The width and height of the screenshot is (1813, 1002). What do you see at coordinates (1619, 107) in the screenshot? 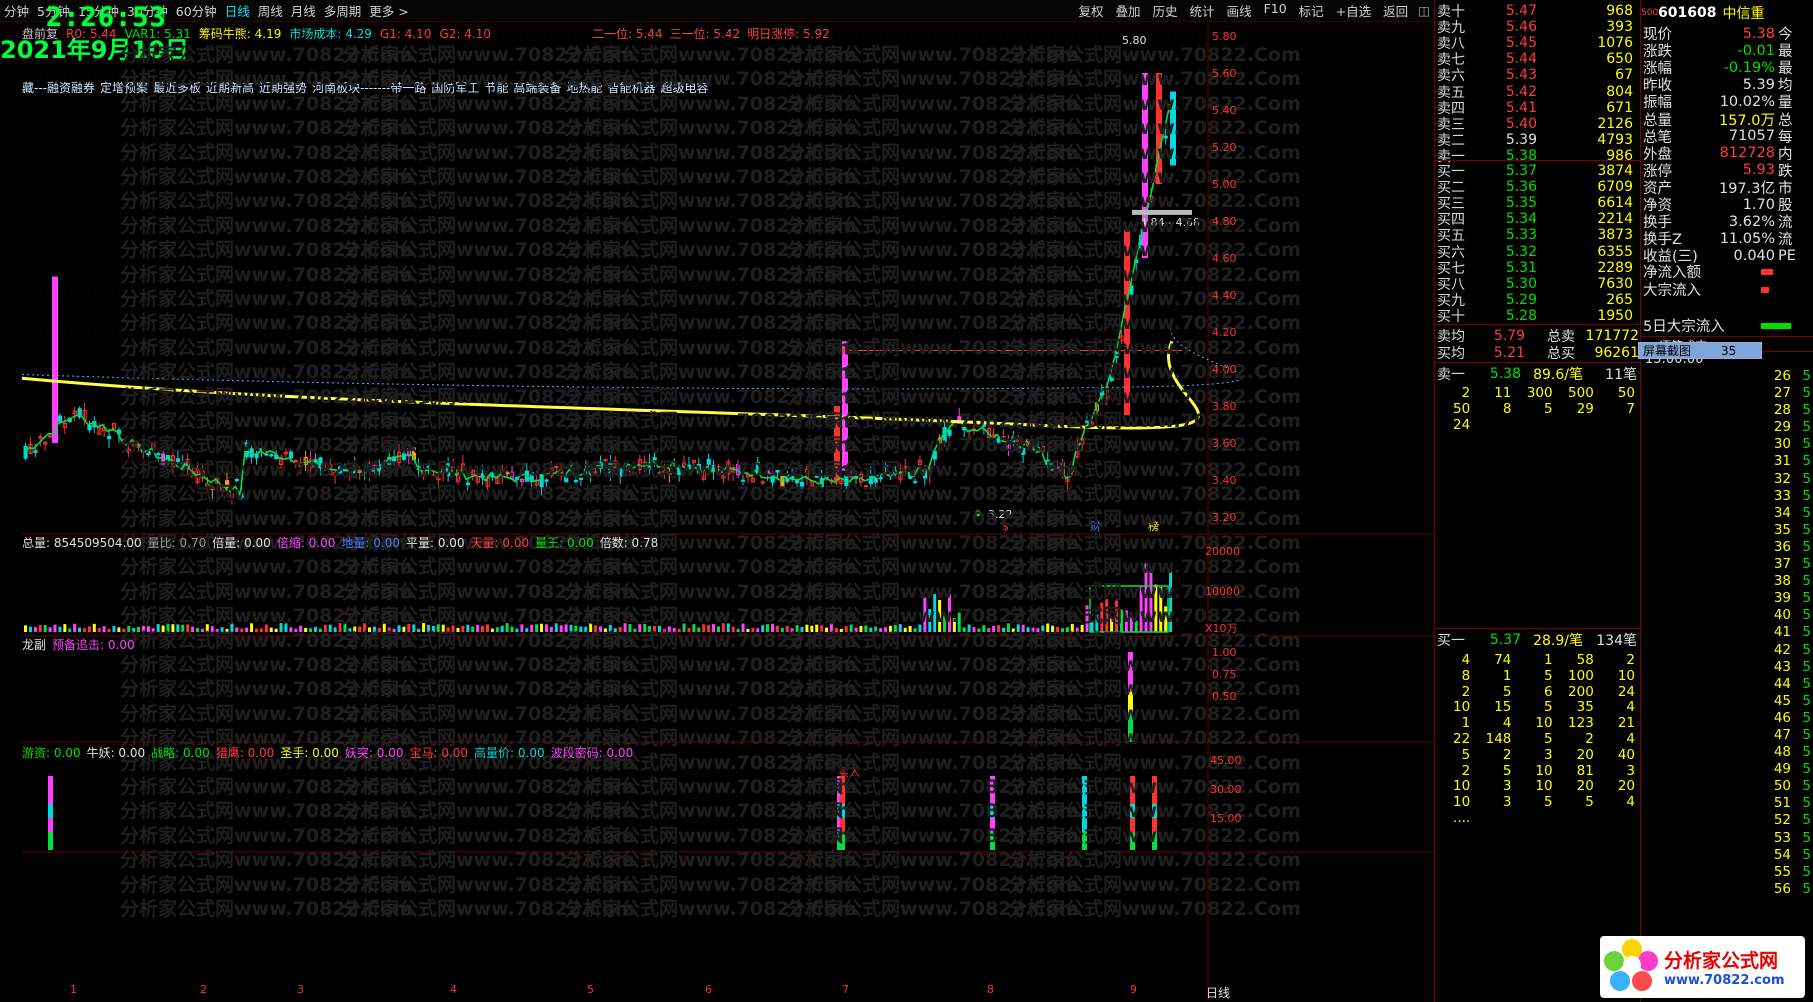
I see `ask-row-6-volume: 671` at bounding box center [1619, 107].